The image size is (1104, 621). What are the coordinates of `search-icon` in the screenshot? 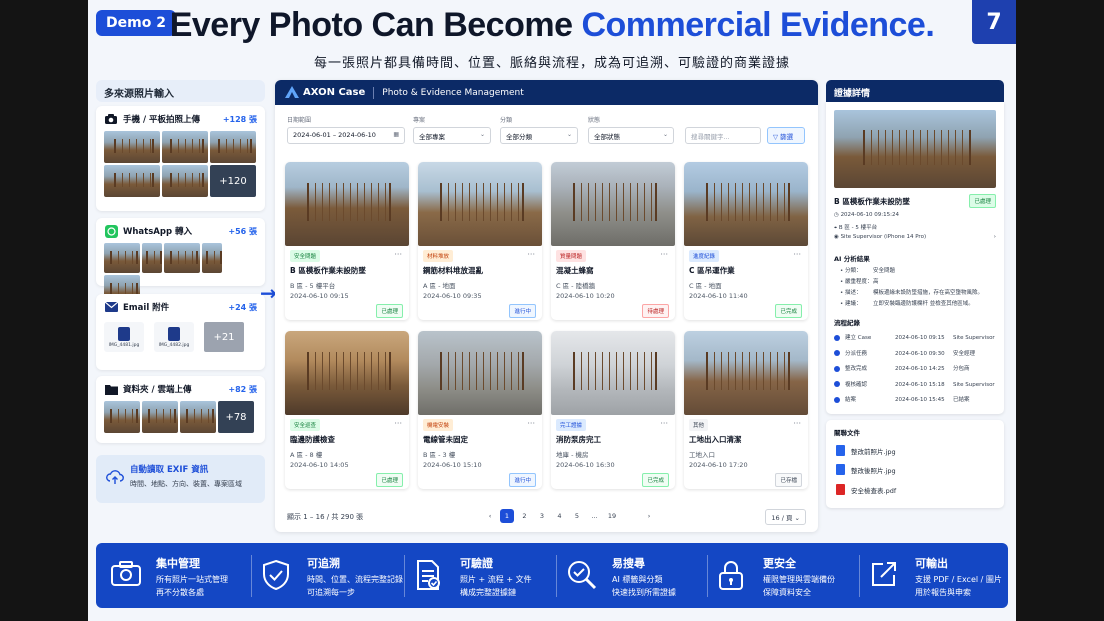 It's located at (582, 575).